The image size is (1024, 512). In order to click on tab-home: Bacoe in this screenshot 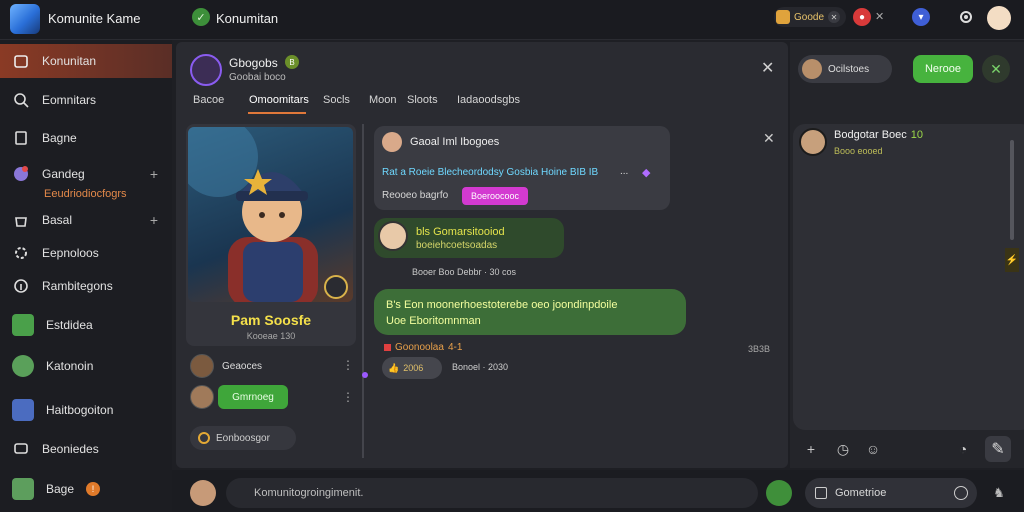, I will do `click(208, 100)`.